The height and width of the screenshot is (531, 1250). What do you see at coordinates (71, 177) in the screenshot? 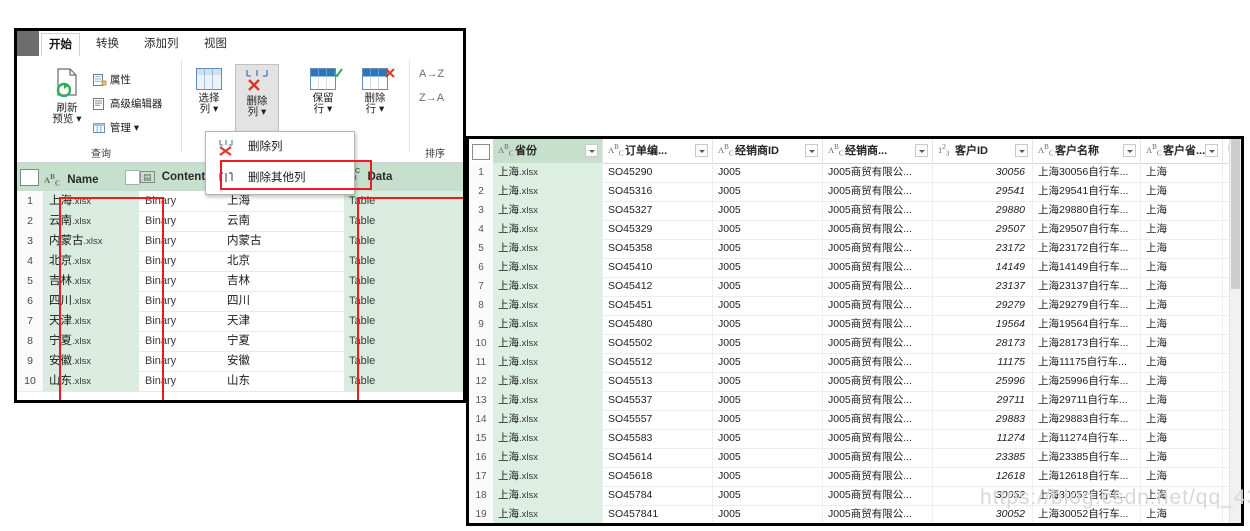
I see `back-header-name: ABC Name` at bounding box center [71, 177].